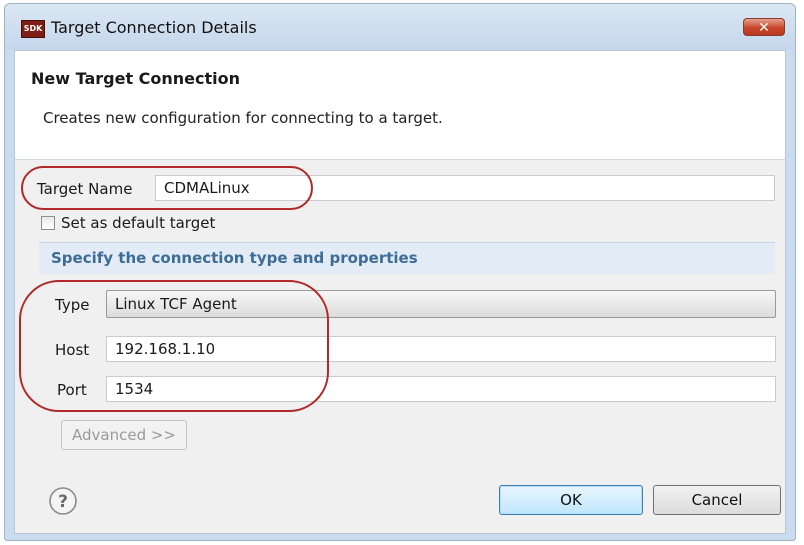  I want to click on default-target-label: Set as default target, so click(138, 223).